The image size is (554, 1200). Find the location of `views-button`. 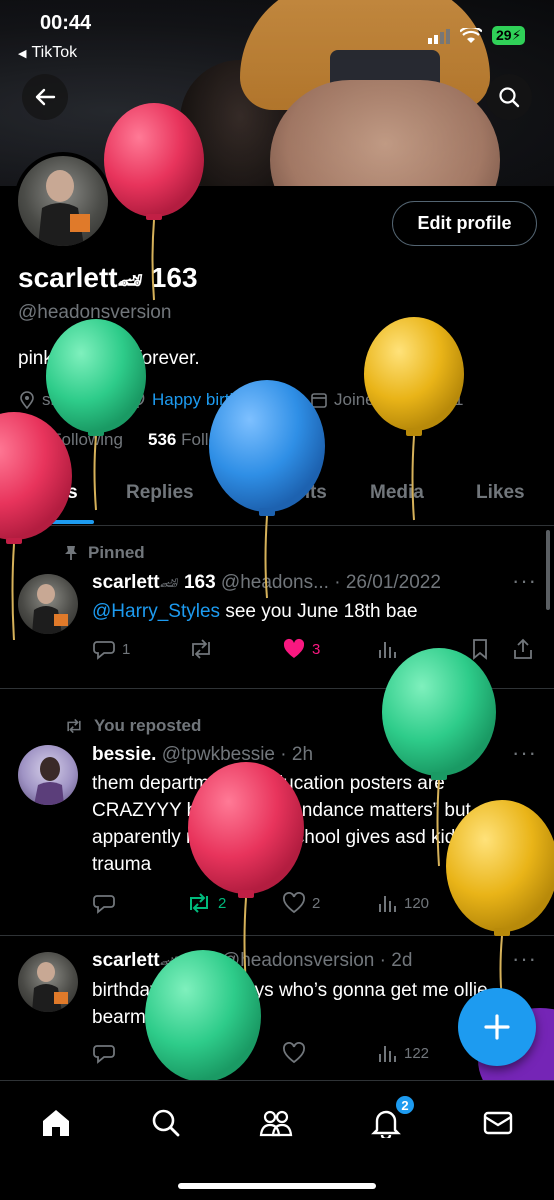

views-button is located at coordinates (387, 649).